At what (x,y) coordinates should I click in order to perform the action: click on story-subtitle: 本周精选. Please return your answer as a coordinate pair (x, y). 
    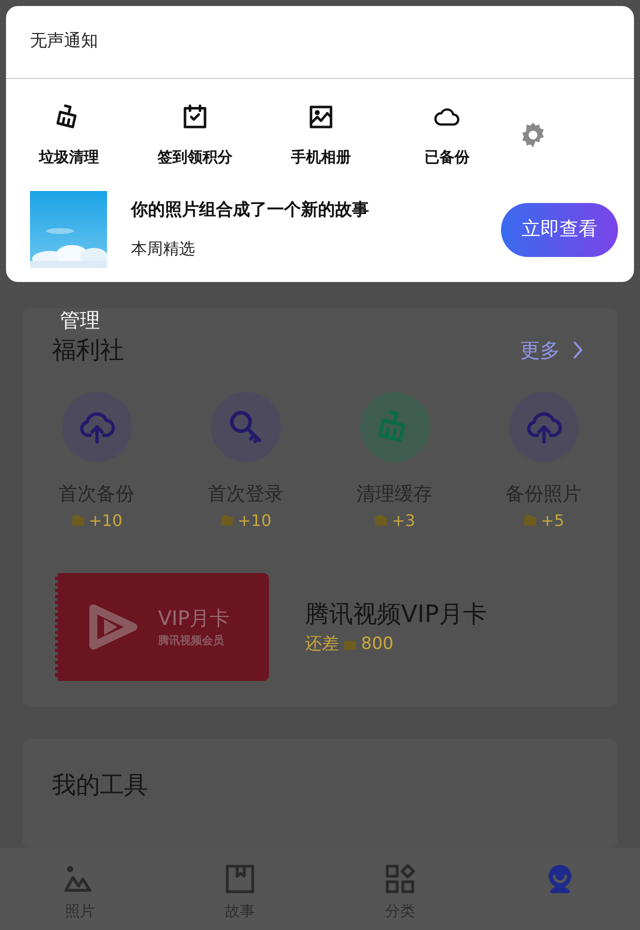
    Looking at the image, I should click on (163, 249).